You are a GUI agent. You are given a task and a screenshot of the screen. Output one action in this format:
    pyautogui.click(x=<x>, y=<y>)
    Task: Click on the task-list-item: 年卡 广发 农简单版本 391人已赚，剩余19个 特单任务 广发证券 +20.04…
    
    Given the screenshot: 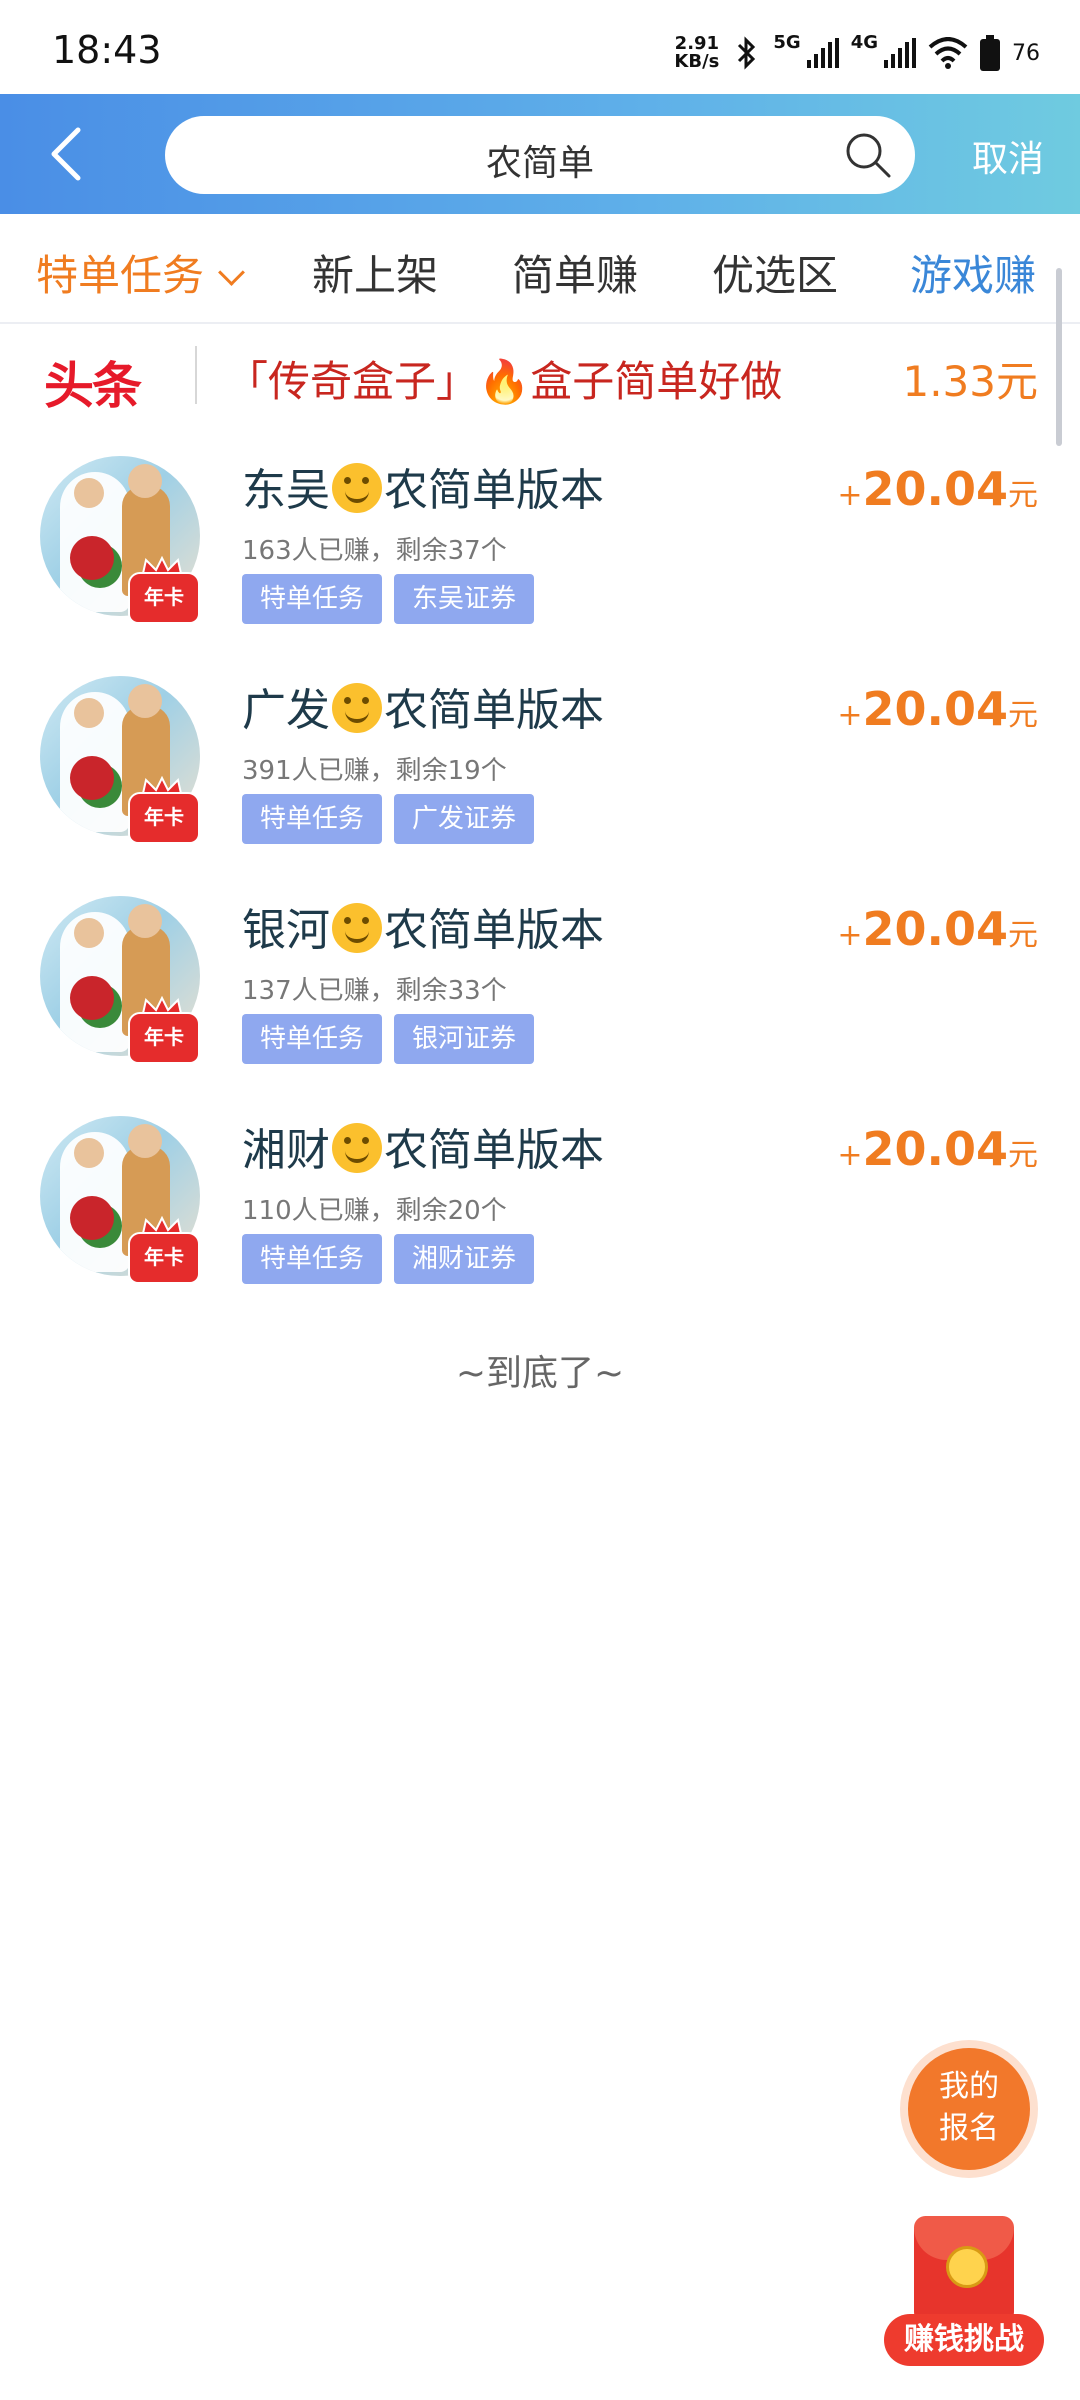 What is the action you would take?
    pyautogui.click(x=540, y=759)
    